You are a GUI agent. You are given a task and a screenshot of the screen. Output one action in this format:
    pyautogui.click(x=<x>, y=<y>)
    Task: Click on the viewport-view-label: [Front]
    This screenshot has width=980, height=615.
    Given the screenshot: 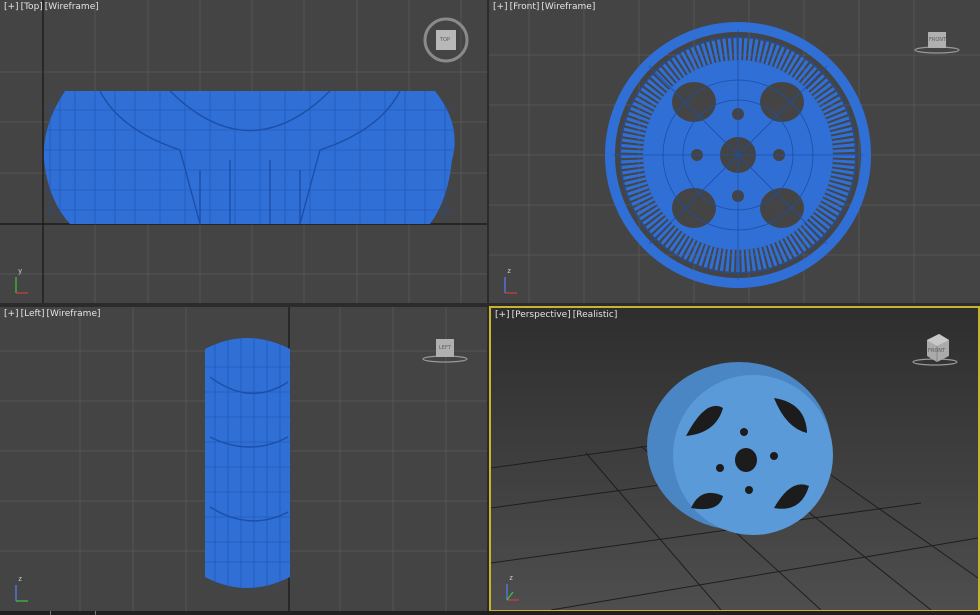 What is the action you would take?
    pyautogui.click(x=525, y=7)
    